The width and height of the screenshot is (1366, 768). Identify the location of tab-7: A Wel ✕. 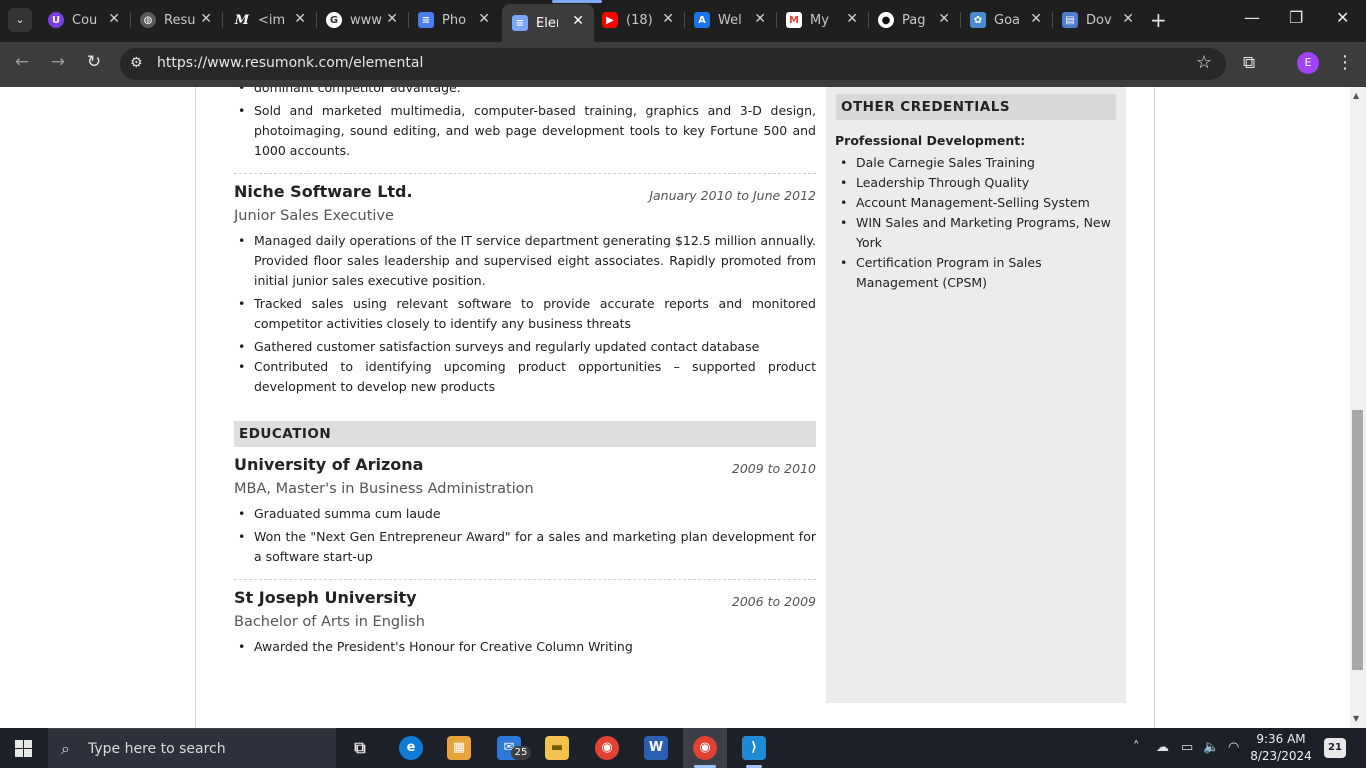
(730, 20).